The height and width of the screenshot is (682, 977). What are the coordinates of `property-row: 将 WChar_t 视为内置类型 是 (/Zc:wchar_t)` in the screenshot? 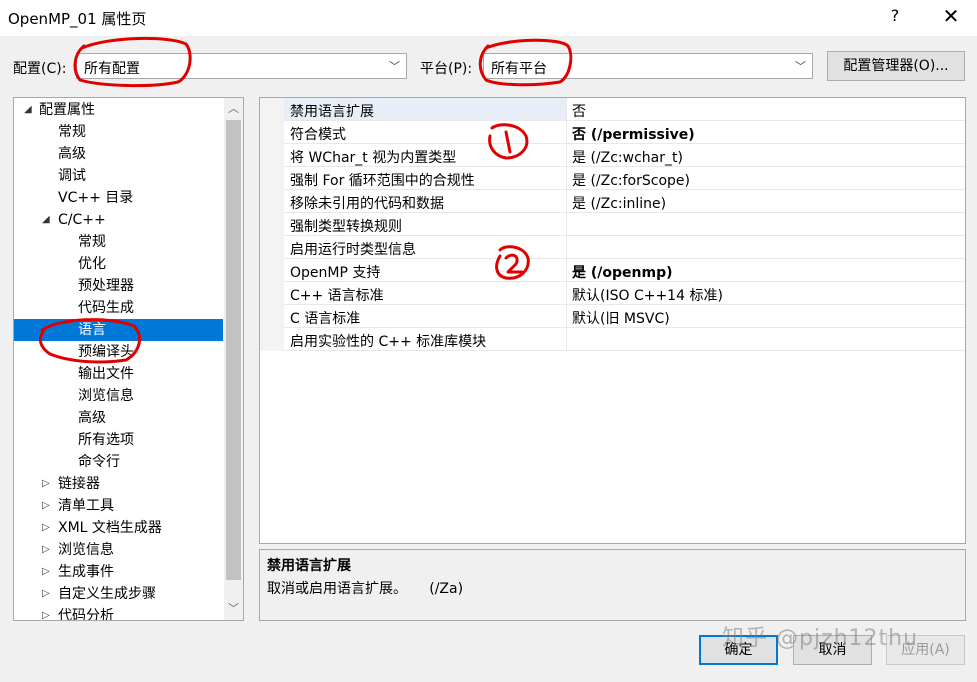 It's located at (624, 155).